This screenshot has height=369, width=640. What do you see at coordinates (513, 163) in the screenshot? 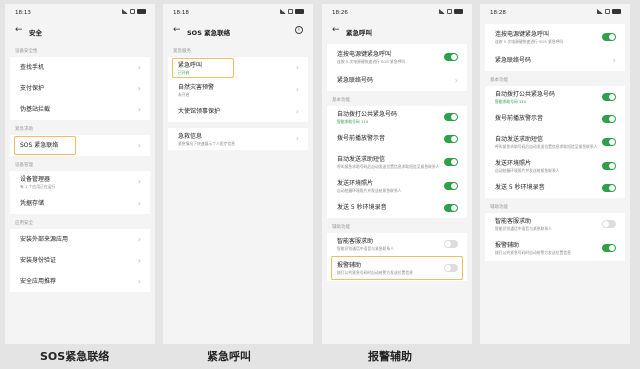
I see `setting-label: 发送环境照片` at bounding box center [513, 163].